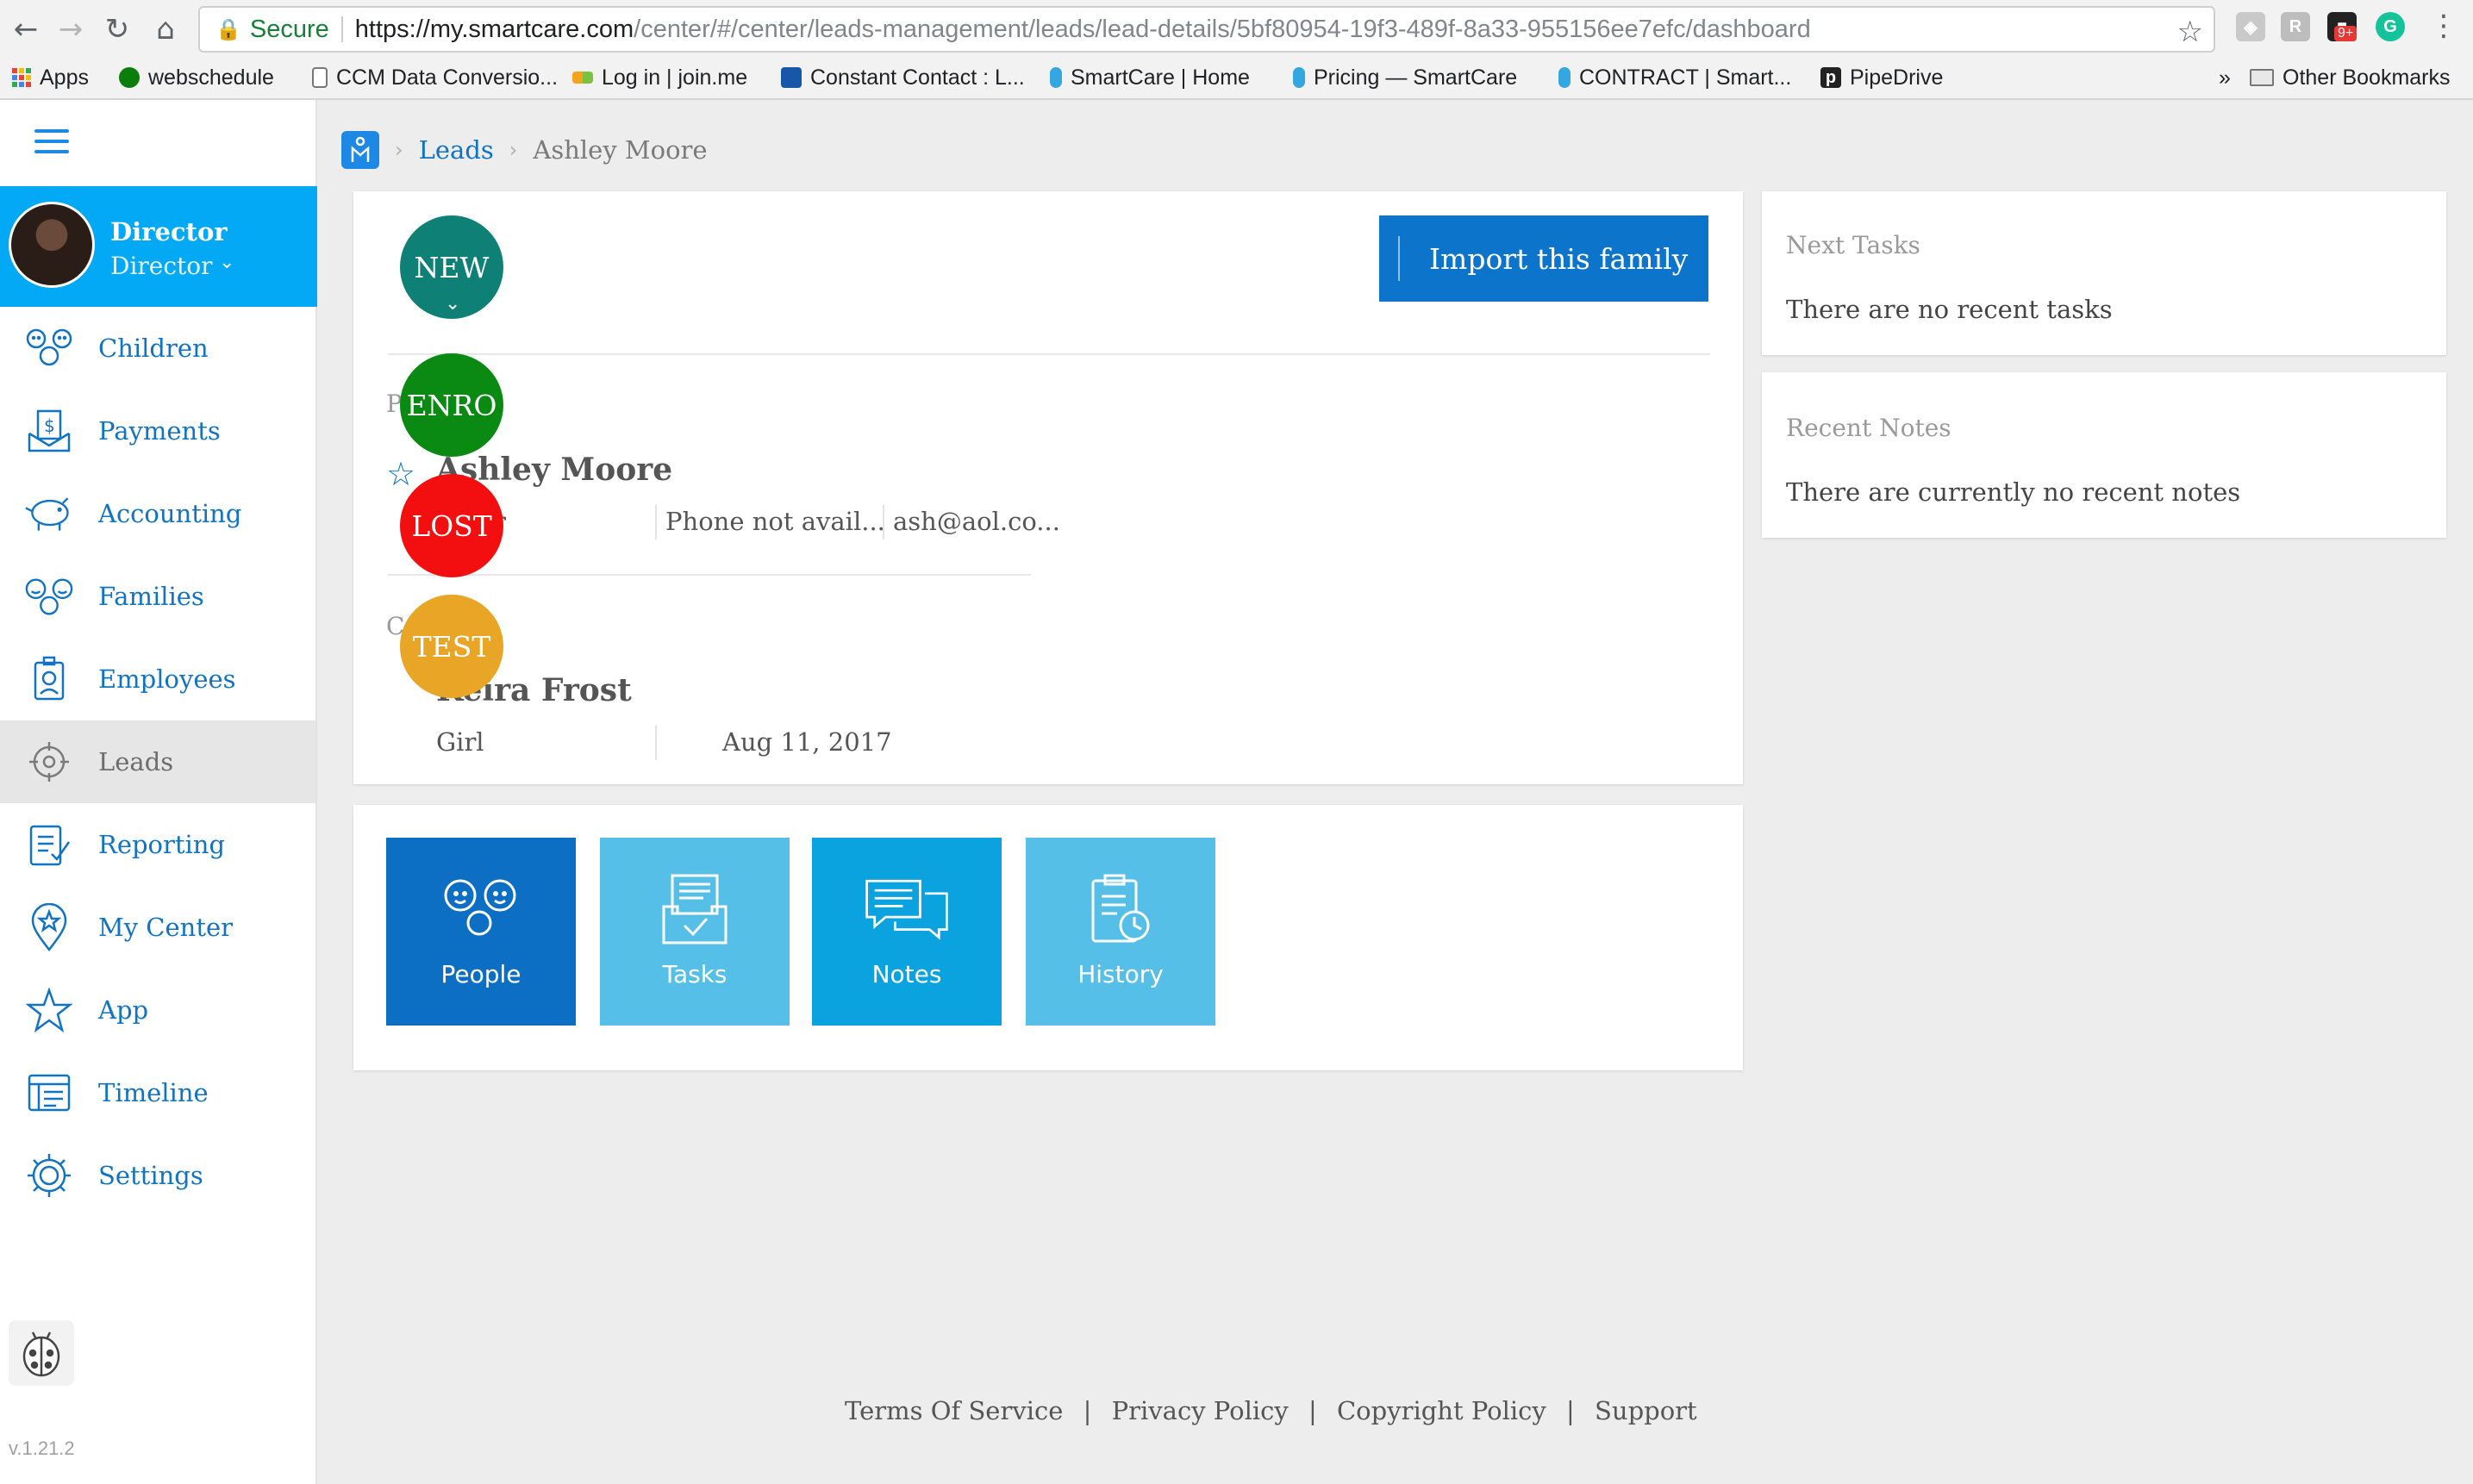 The width and height of the screenshot is (2473, 1484). I want to click on extension-tag-icon: ◈, so click(2251, 27).